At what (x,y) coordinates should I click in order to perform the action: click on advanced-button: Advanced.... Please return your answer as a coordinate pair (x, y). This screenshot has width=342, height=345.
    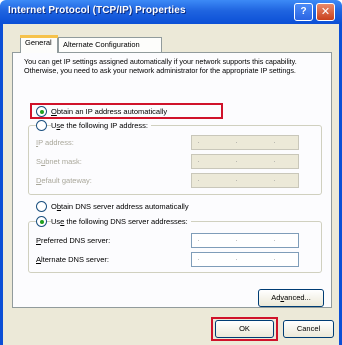
    Looking at the image, I should click on (291, 298).